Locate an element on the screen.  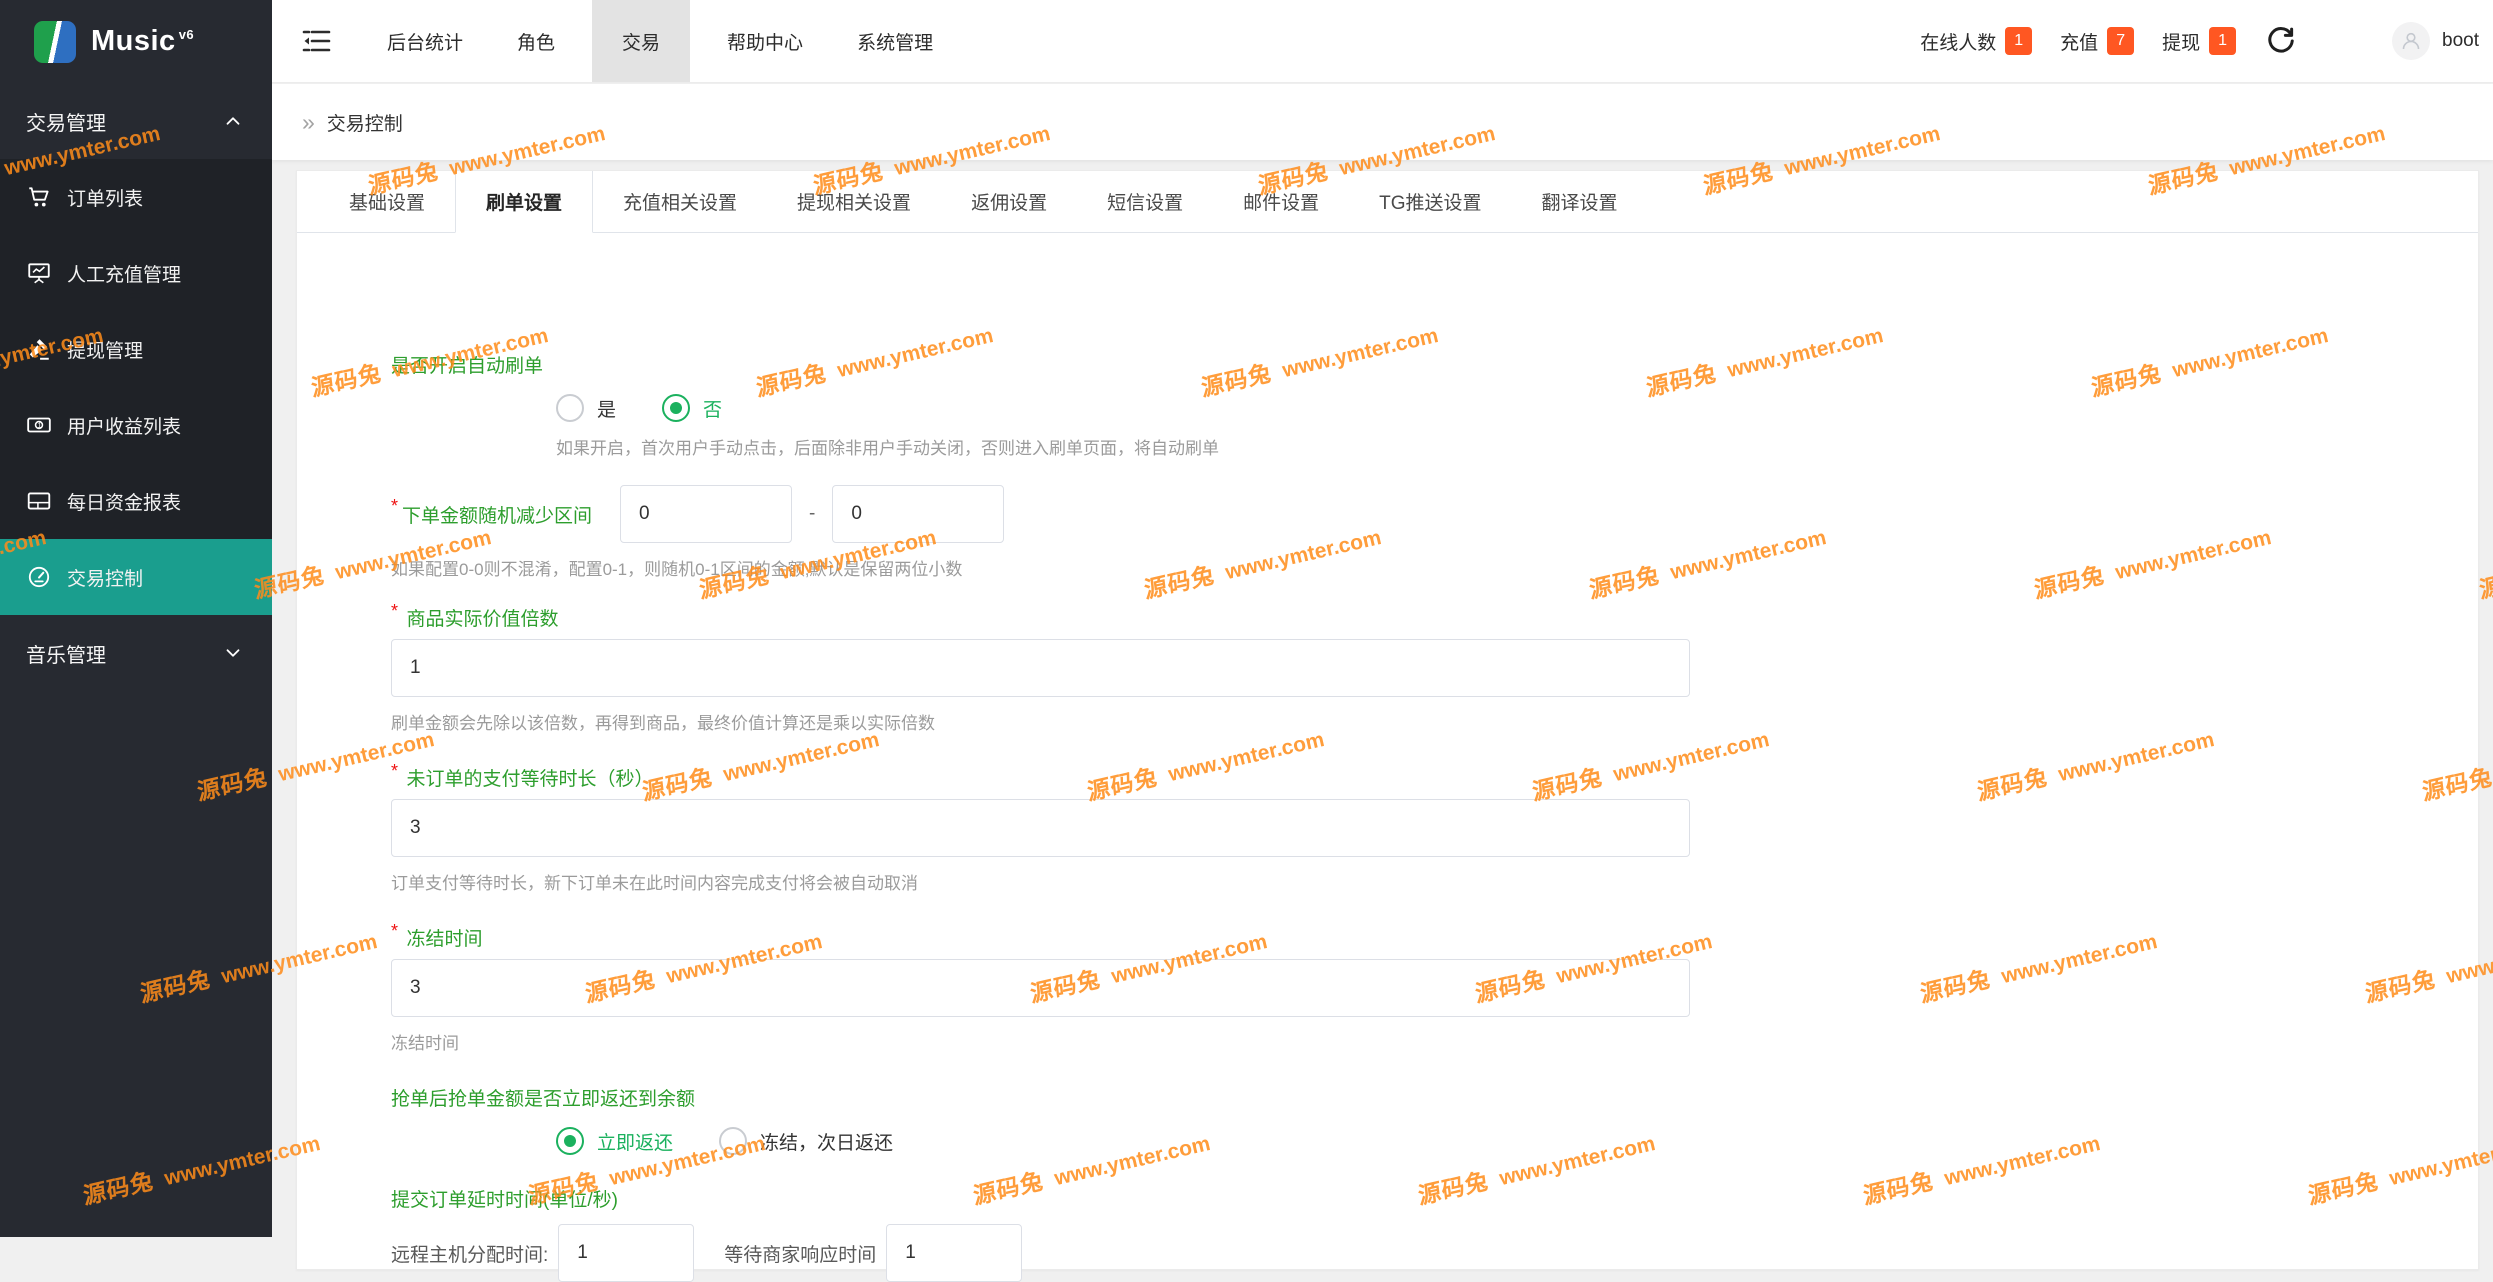
field-label: 是否开启自动刷单 is located at coordinates (467, 366).